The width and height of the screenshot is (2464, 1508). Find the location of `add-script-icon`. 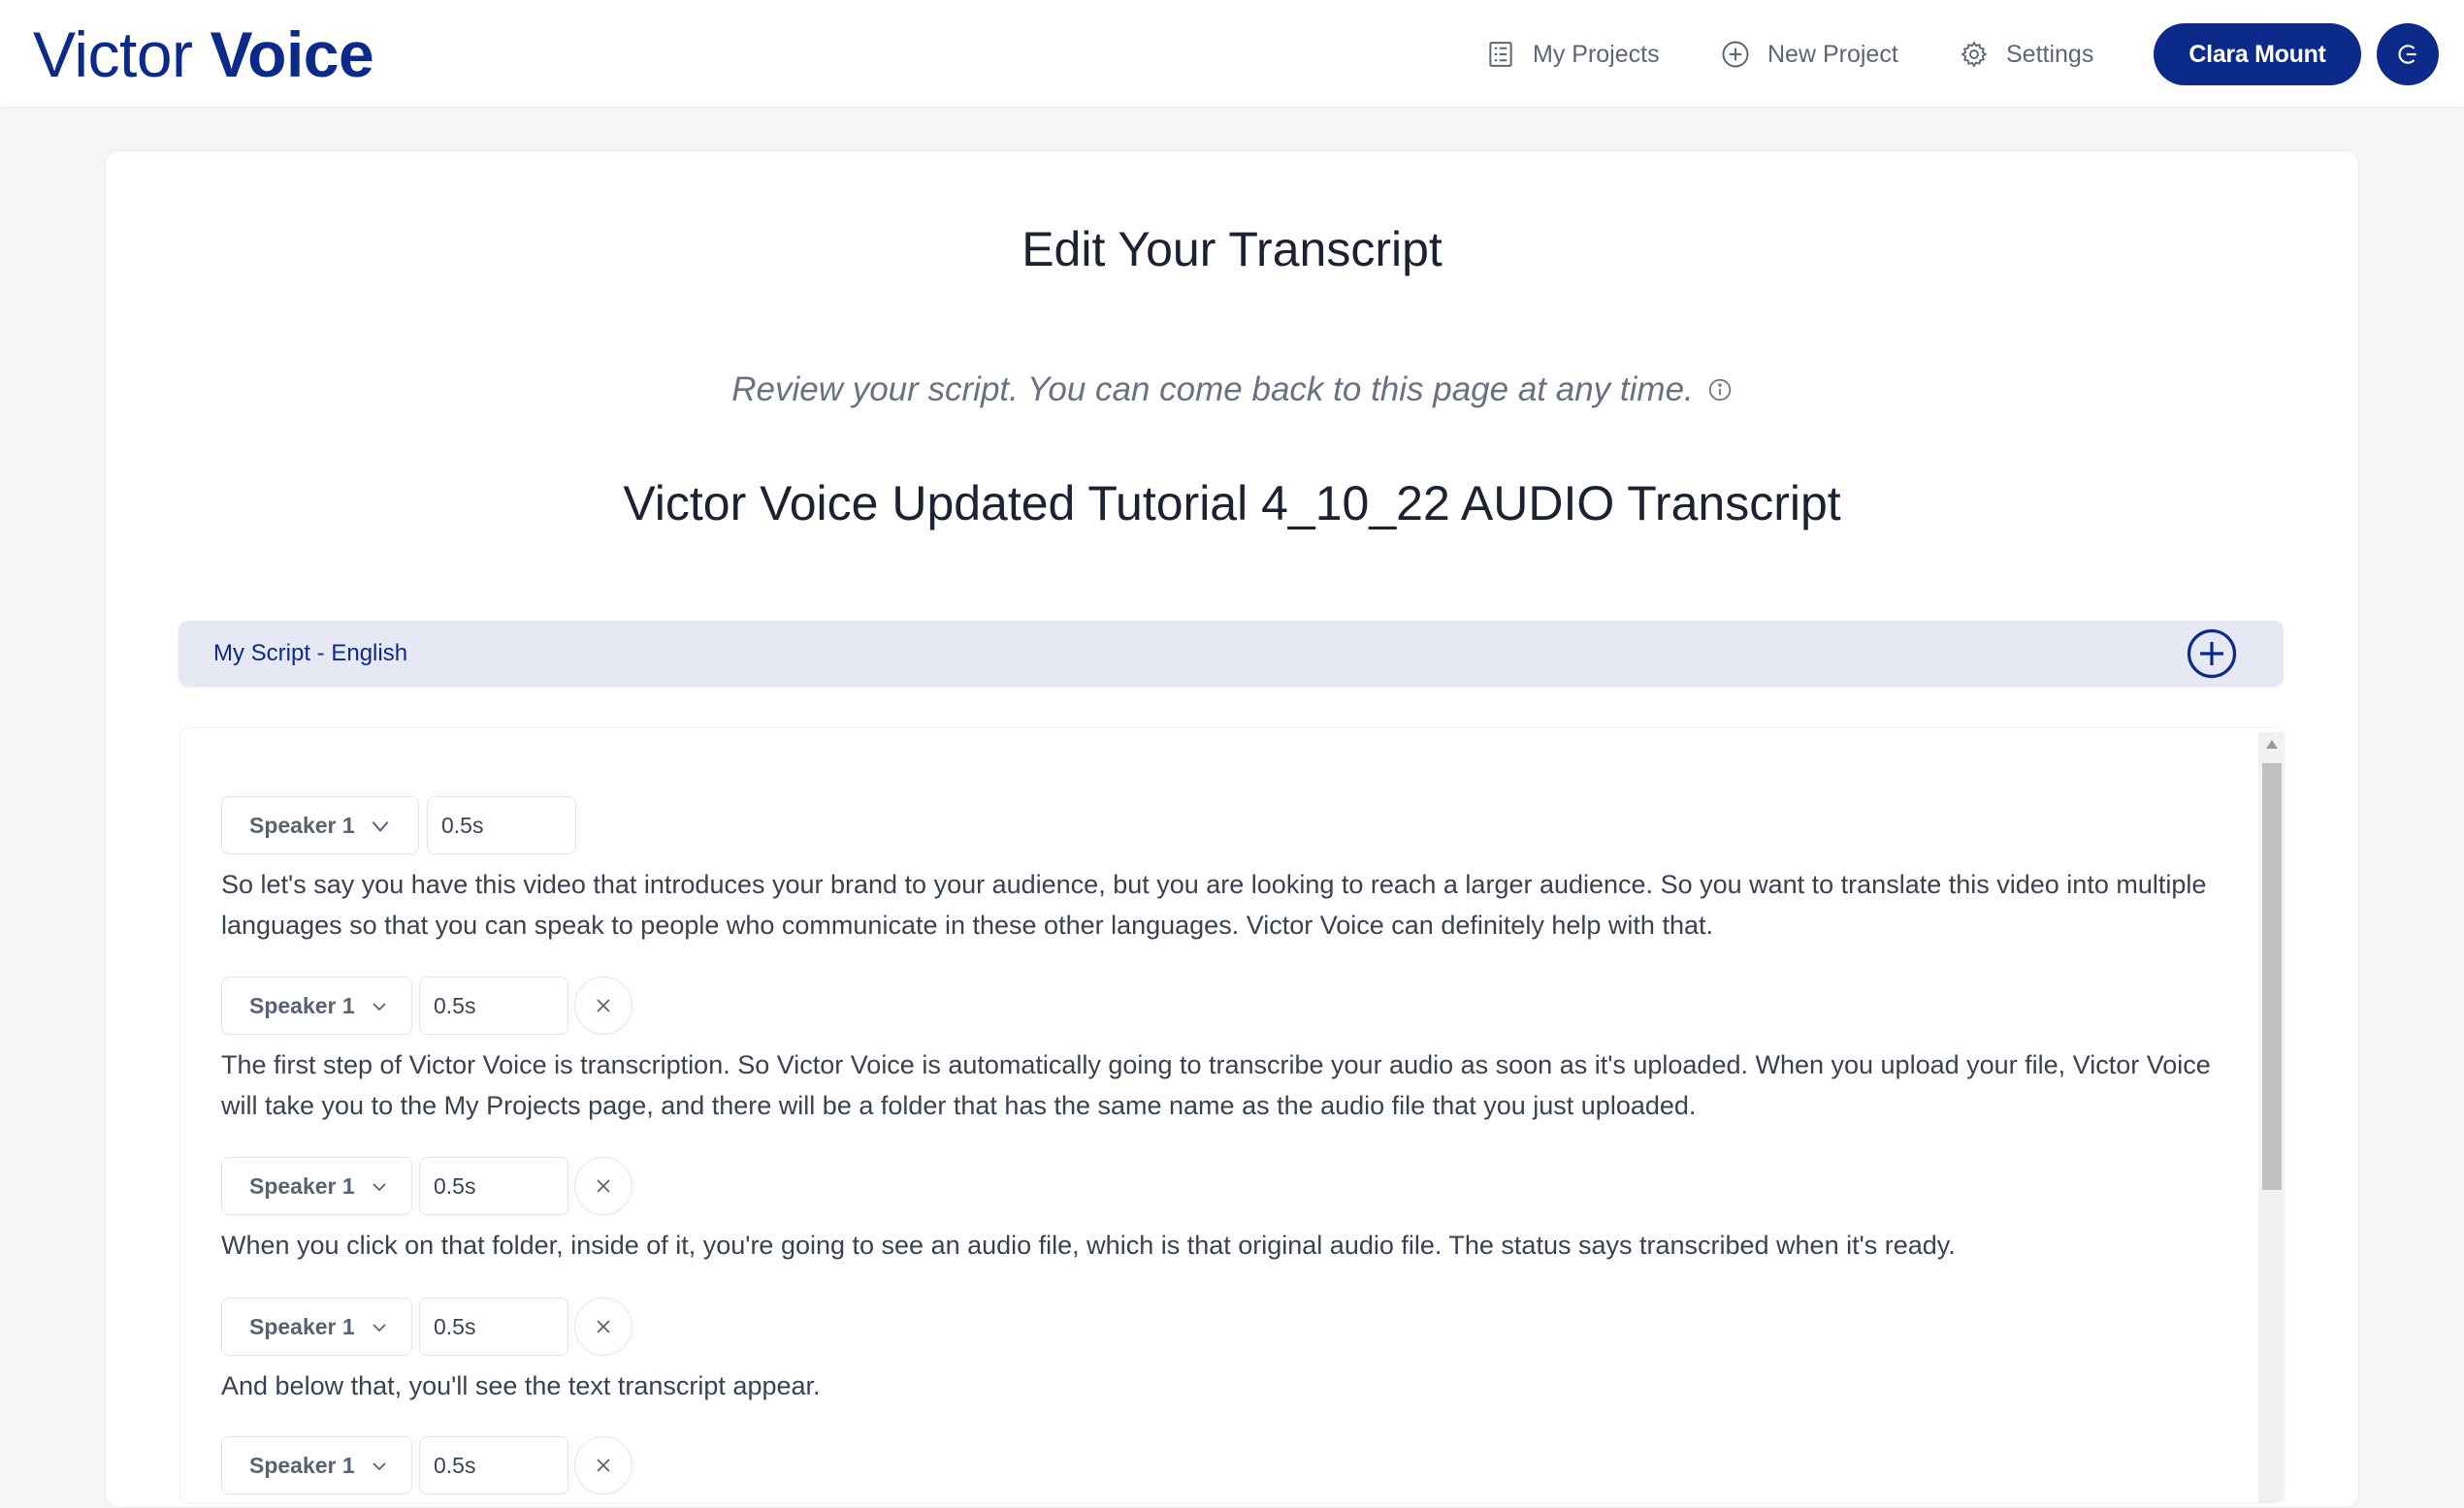

add-script-icon is located at coordinates (2212, 653).